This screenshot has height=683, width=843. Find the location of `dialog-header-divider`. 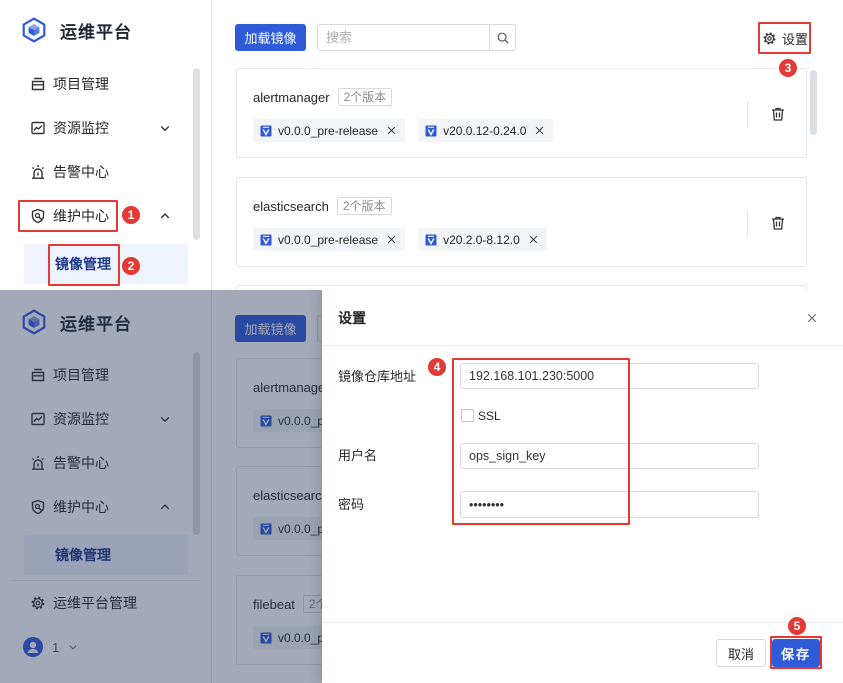

dialog-header-divider is located at coordinates (582, 345).